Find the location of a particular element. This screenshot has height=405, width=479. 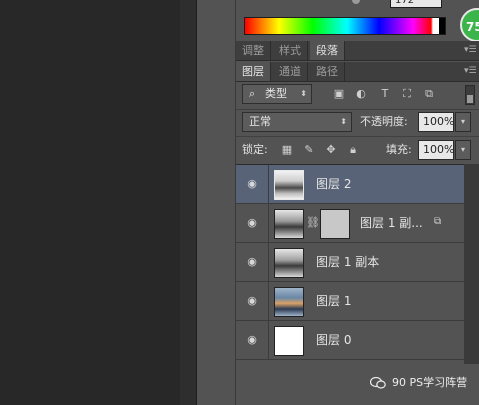

layer-row: ◉ 图层 1 is located at coordinates (350, 301).